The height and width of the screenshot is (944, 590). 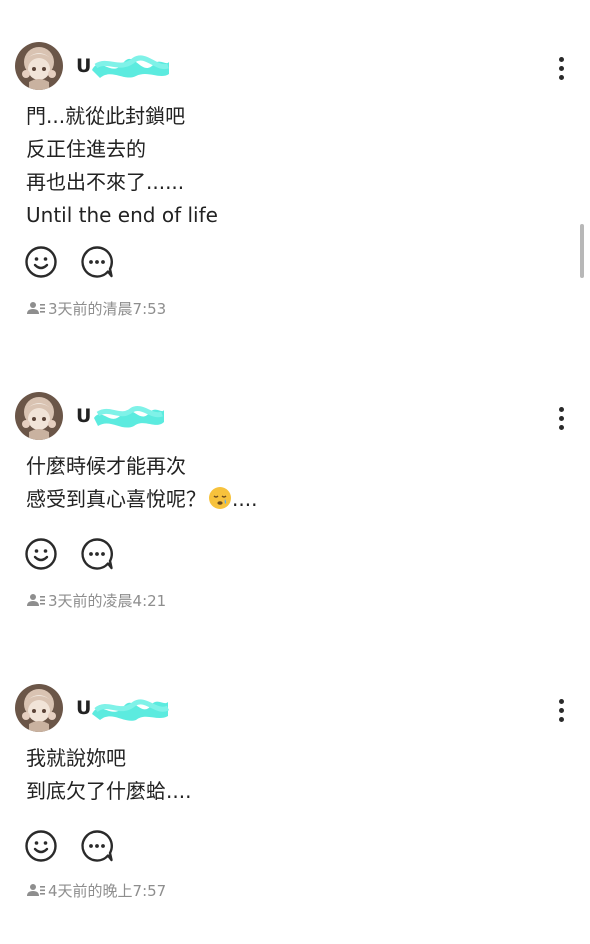 I want to click on post-timestamp: 3天前的凌晨4:21, so click(x=96, y=600).